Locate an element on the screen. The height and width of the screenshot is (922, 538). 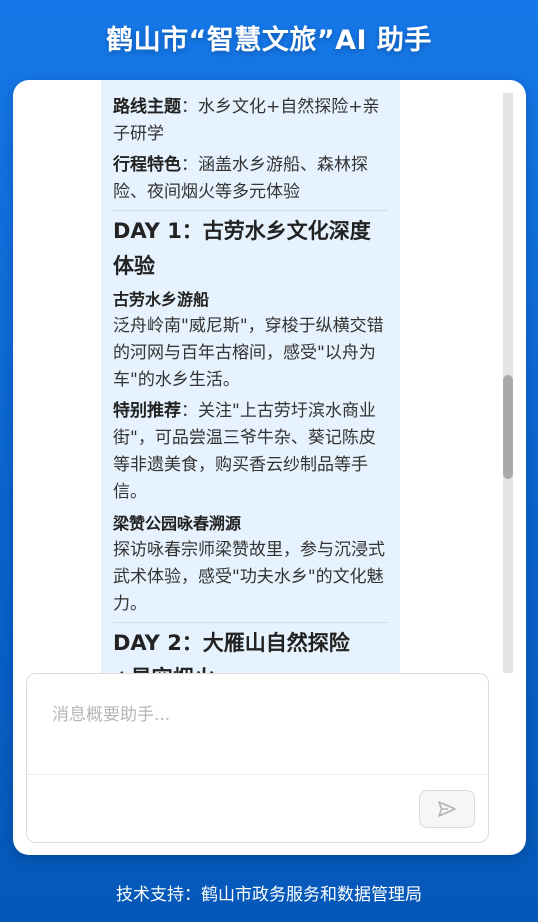
route-feature: 行程特色：涵盖水乡游船、森林探险、夜间烟火等多元体验 is located at coordinates (250, 179).